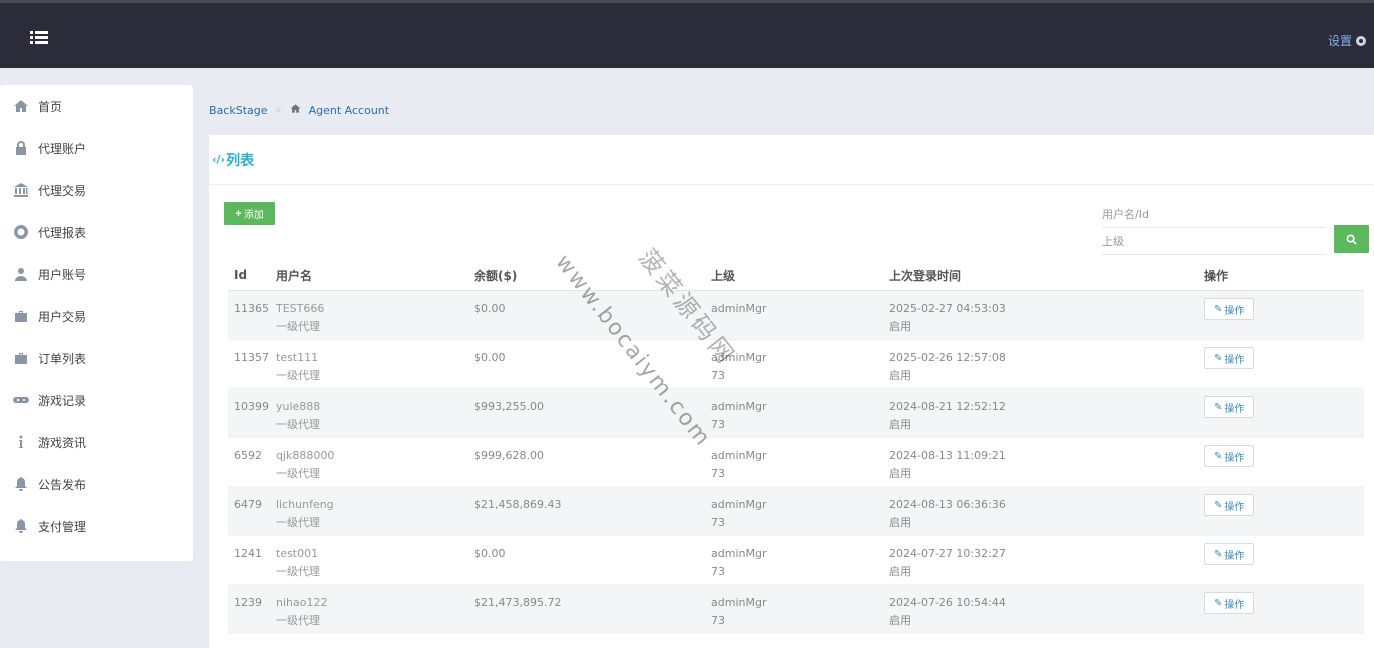 This screenshot has width=1374, height=648. What do you see at coordinates (96, 442) in the screenshot?
I see `sidebar-item-game-news: 游戏资讯` at bounding box center [96, 442].